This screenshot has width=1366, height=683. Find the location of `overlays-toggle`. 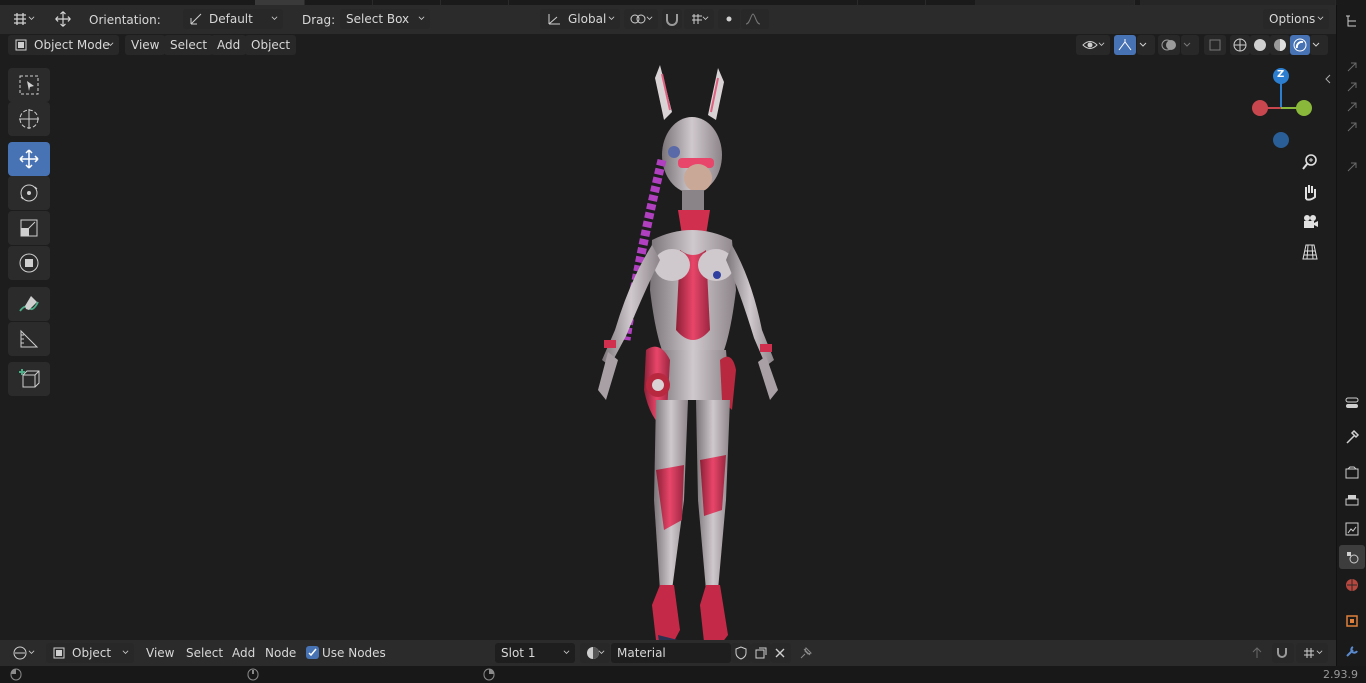

overlays-toggle is located at coordinates (1169, 45).